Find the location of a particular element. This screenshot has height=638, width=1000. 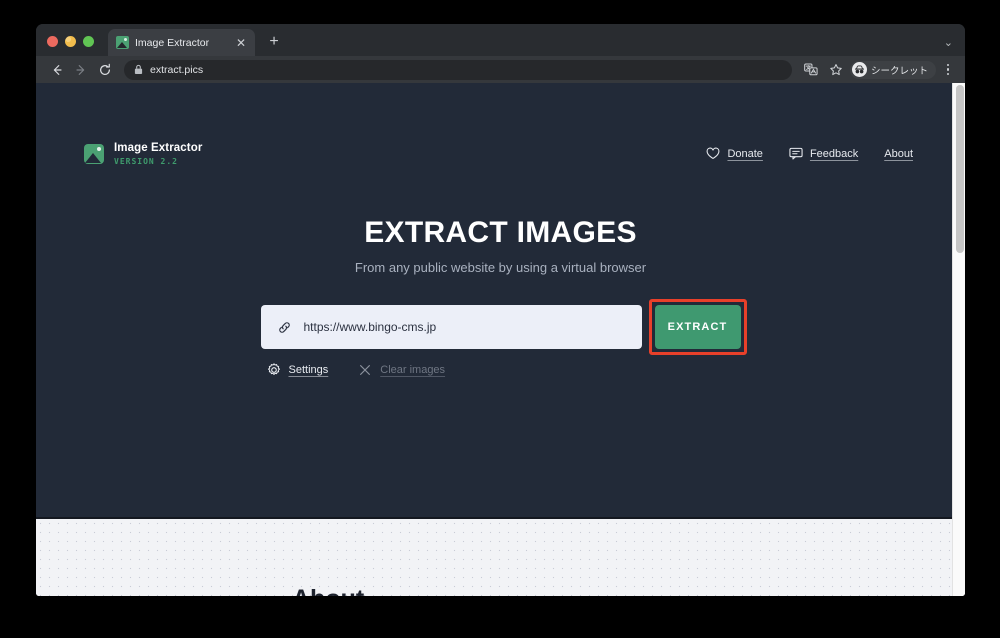

incognito-indicator: シークレット is located at coordinates (892, 69).